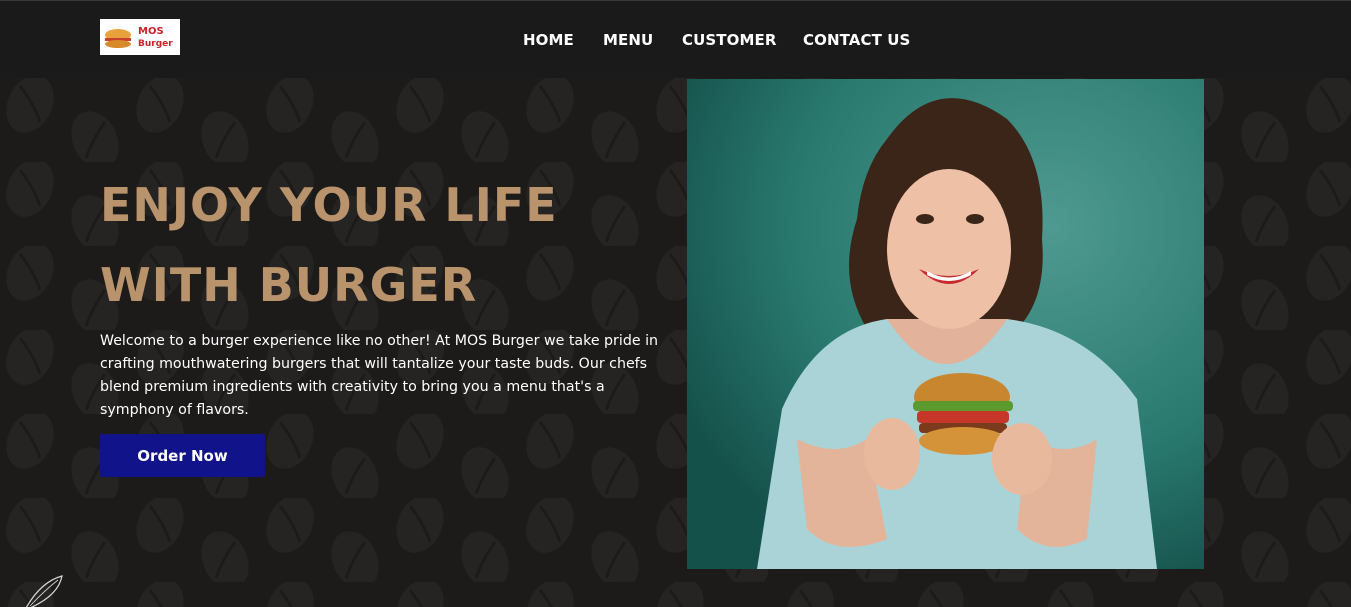 The image size is (1351, 607). Describe the element at coordinates (44, 591) in the screenshot. I see `leaf-decoration-icon` at that location.